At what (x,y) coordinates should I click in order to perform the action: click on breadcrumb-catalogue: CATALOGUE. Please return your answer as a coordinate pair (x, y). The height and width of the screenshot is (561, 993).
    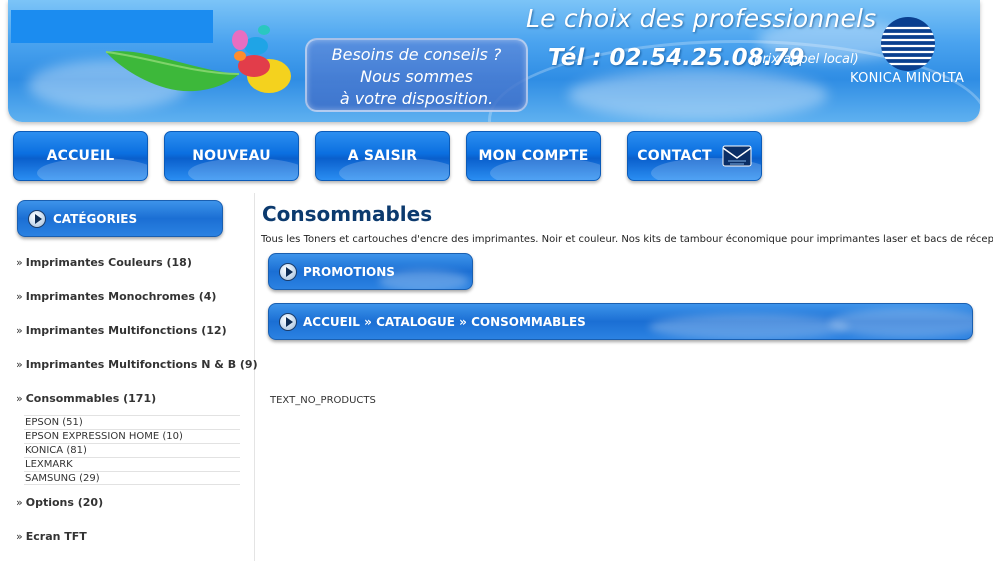
    Looking at the image, I should click on (415, 322).